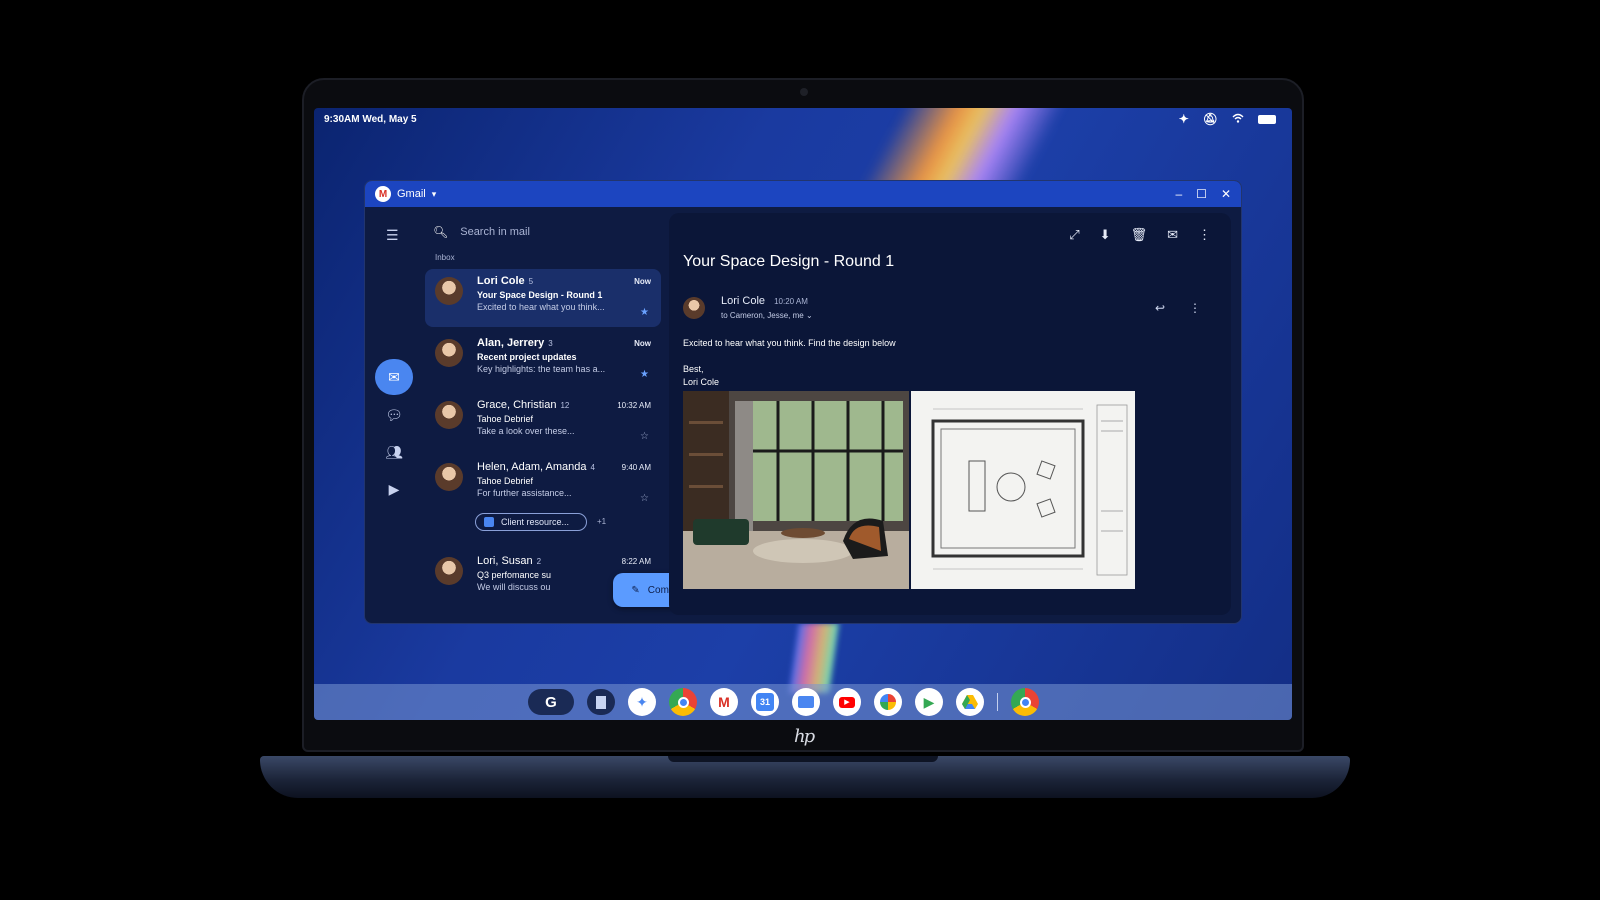  Describe the element at coordinates (888, 702) in the screenshot. I see `photos-icon` at that location.